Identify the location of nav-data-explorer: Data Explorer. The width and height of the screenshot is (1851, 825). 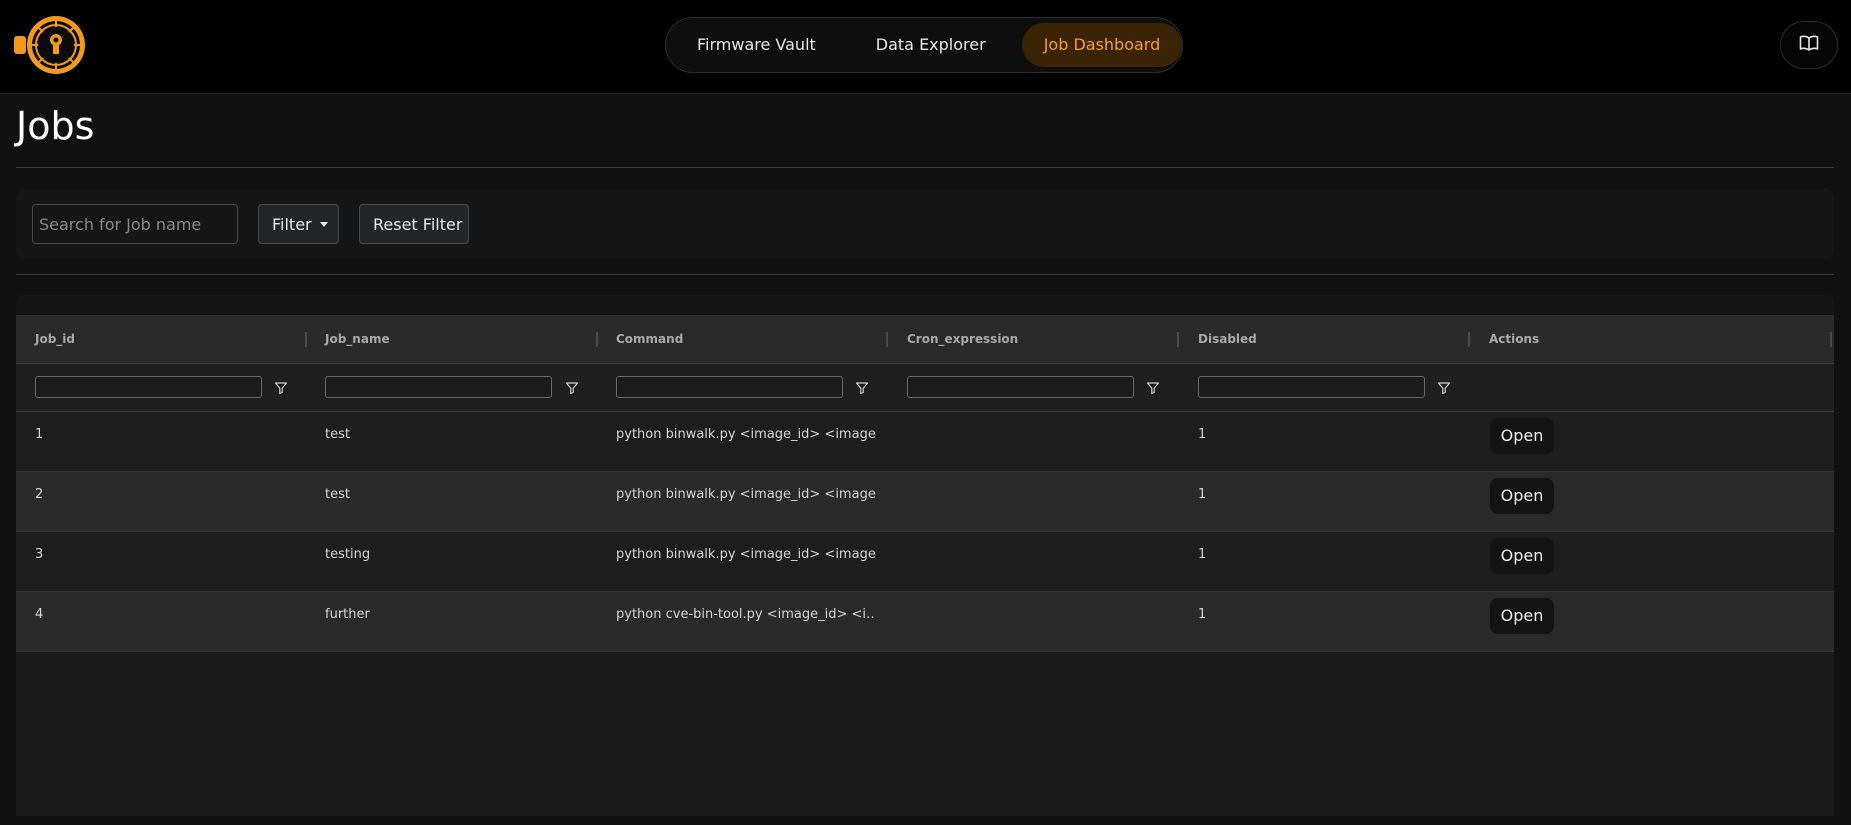
(931, 45).